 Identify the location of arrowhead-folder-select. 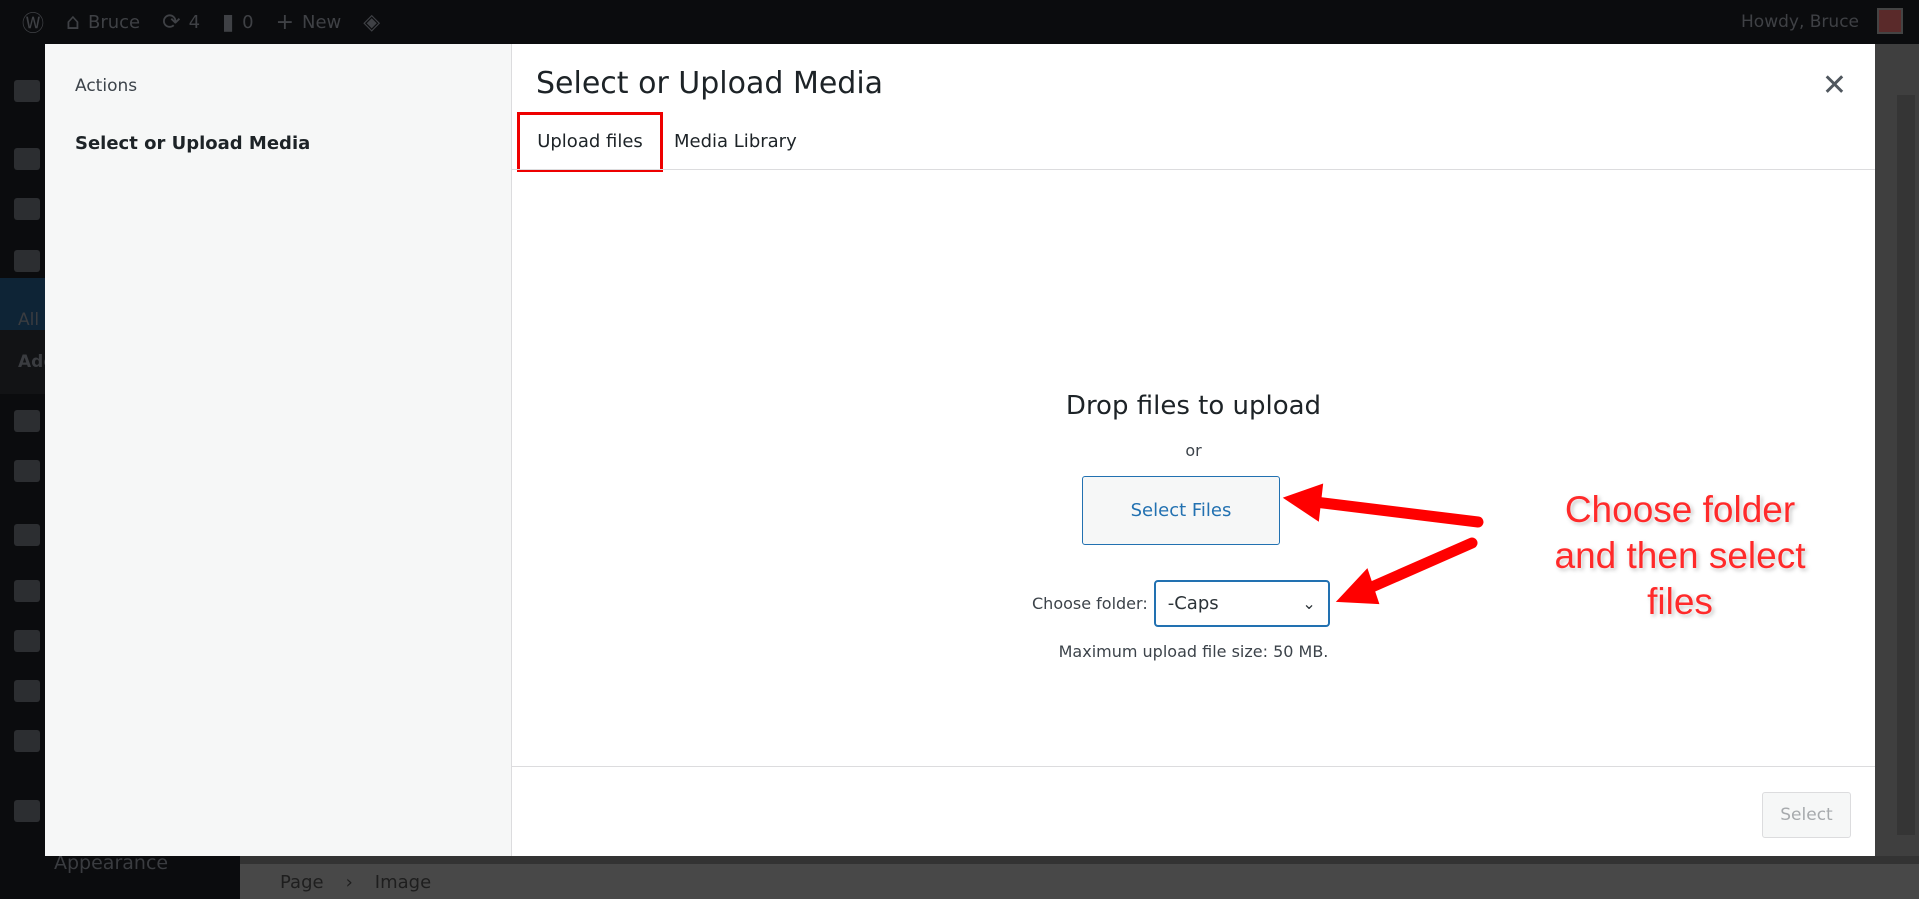
(1357, 586).